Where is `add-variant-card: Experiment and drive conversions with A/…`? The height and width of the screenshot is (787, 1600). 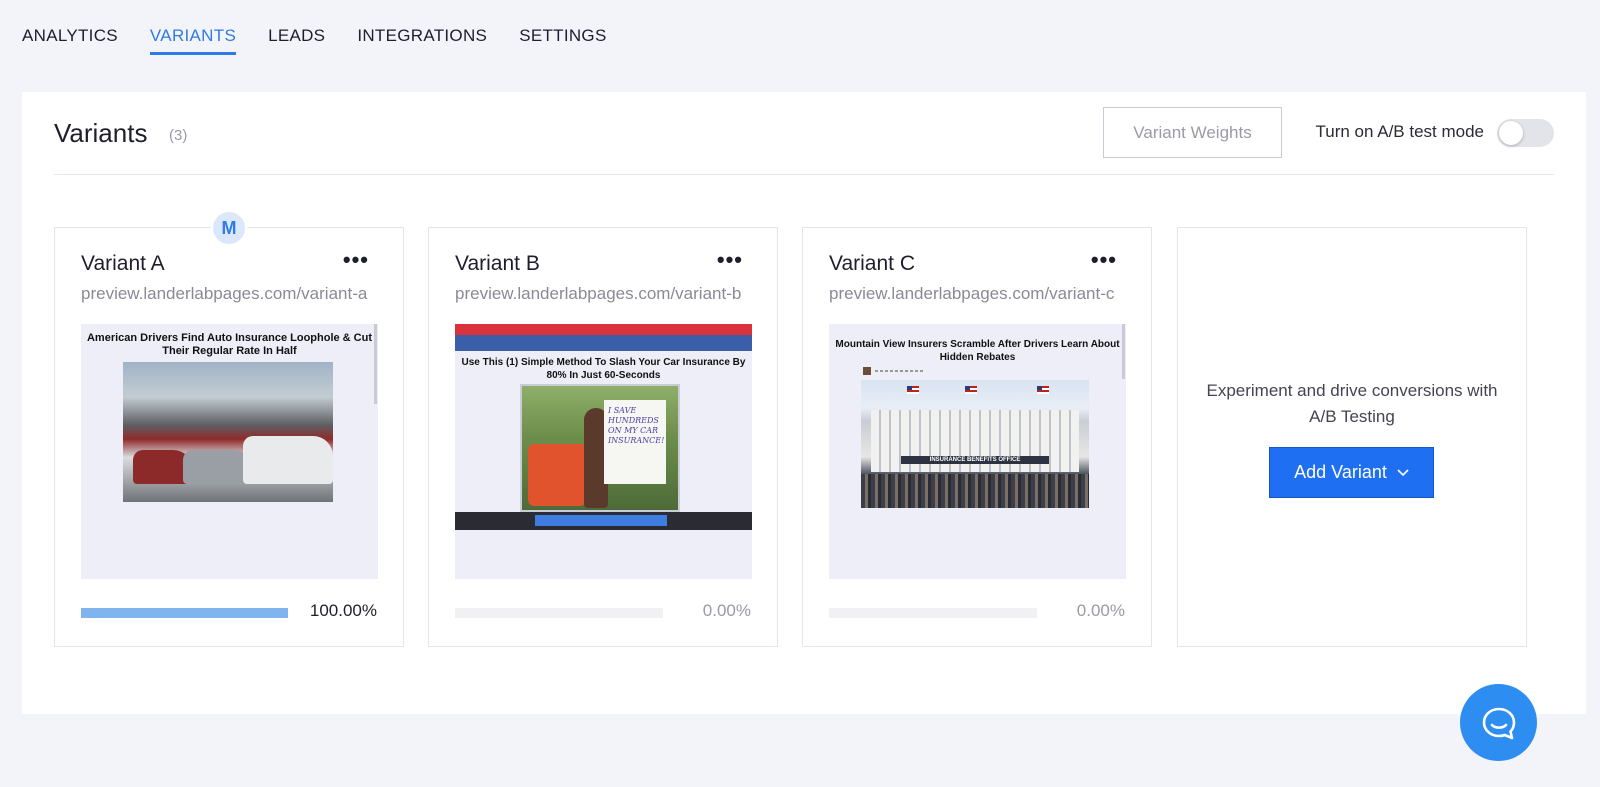
add-variant-card: Experiment and drive conversions with A/… is located at coordinates (1352, 437).